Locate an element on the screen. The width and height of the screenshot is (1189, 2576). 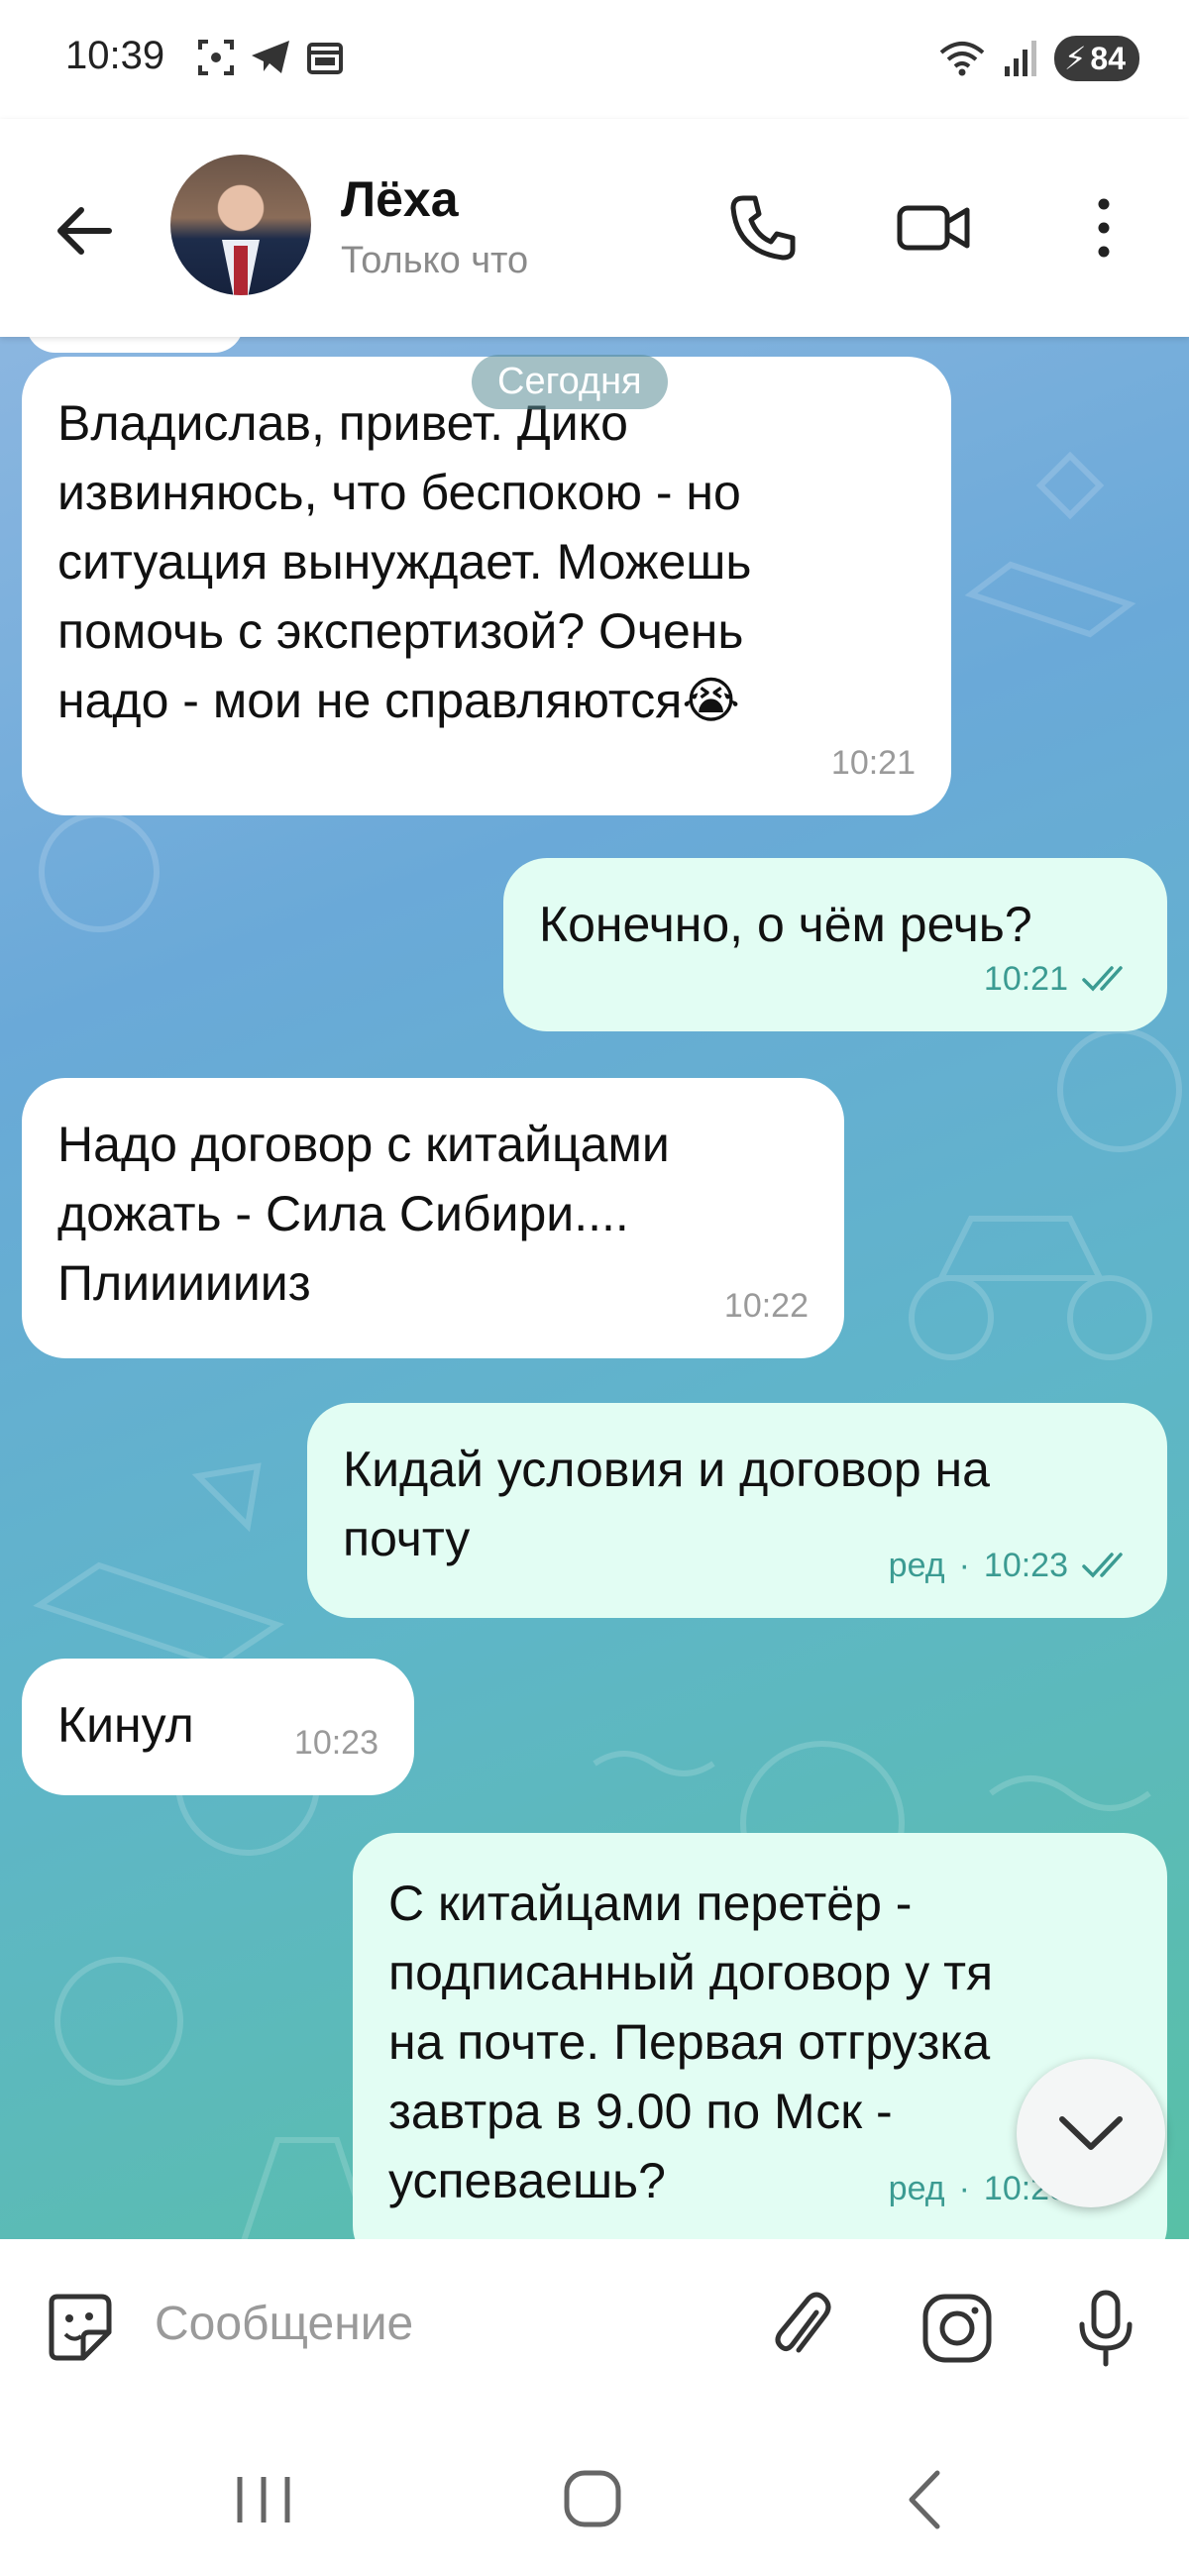
microphone-icon is located at coordinates (1105, 2328).